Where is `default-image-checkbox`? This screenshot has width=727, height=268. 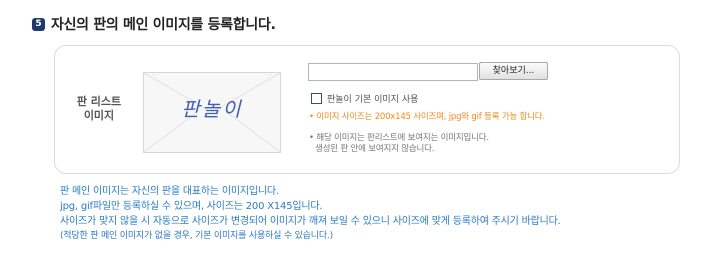 default-image-checkbox is located at coordinates (316, 98).